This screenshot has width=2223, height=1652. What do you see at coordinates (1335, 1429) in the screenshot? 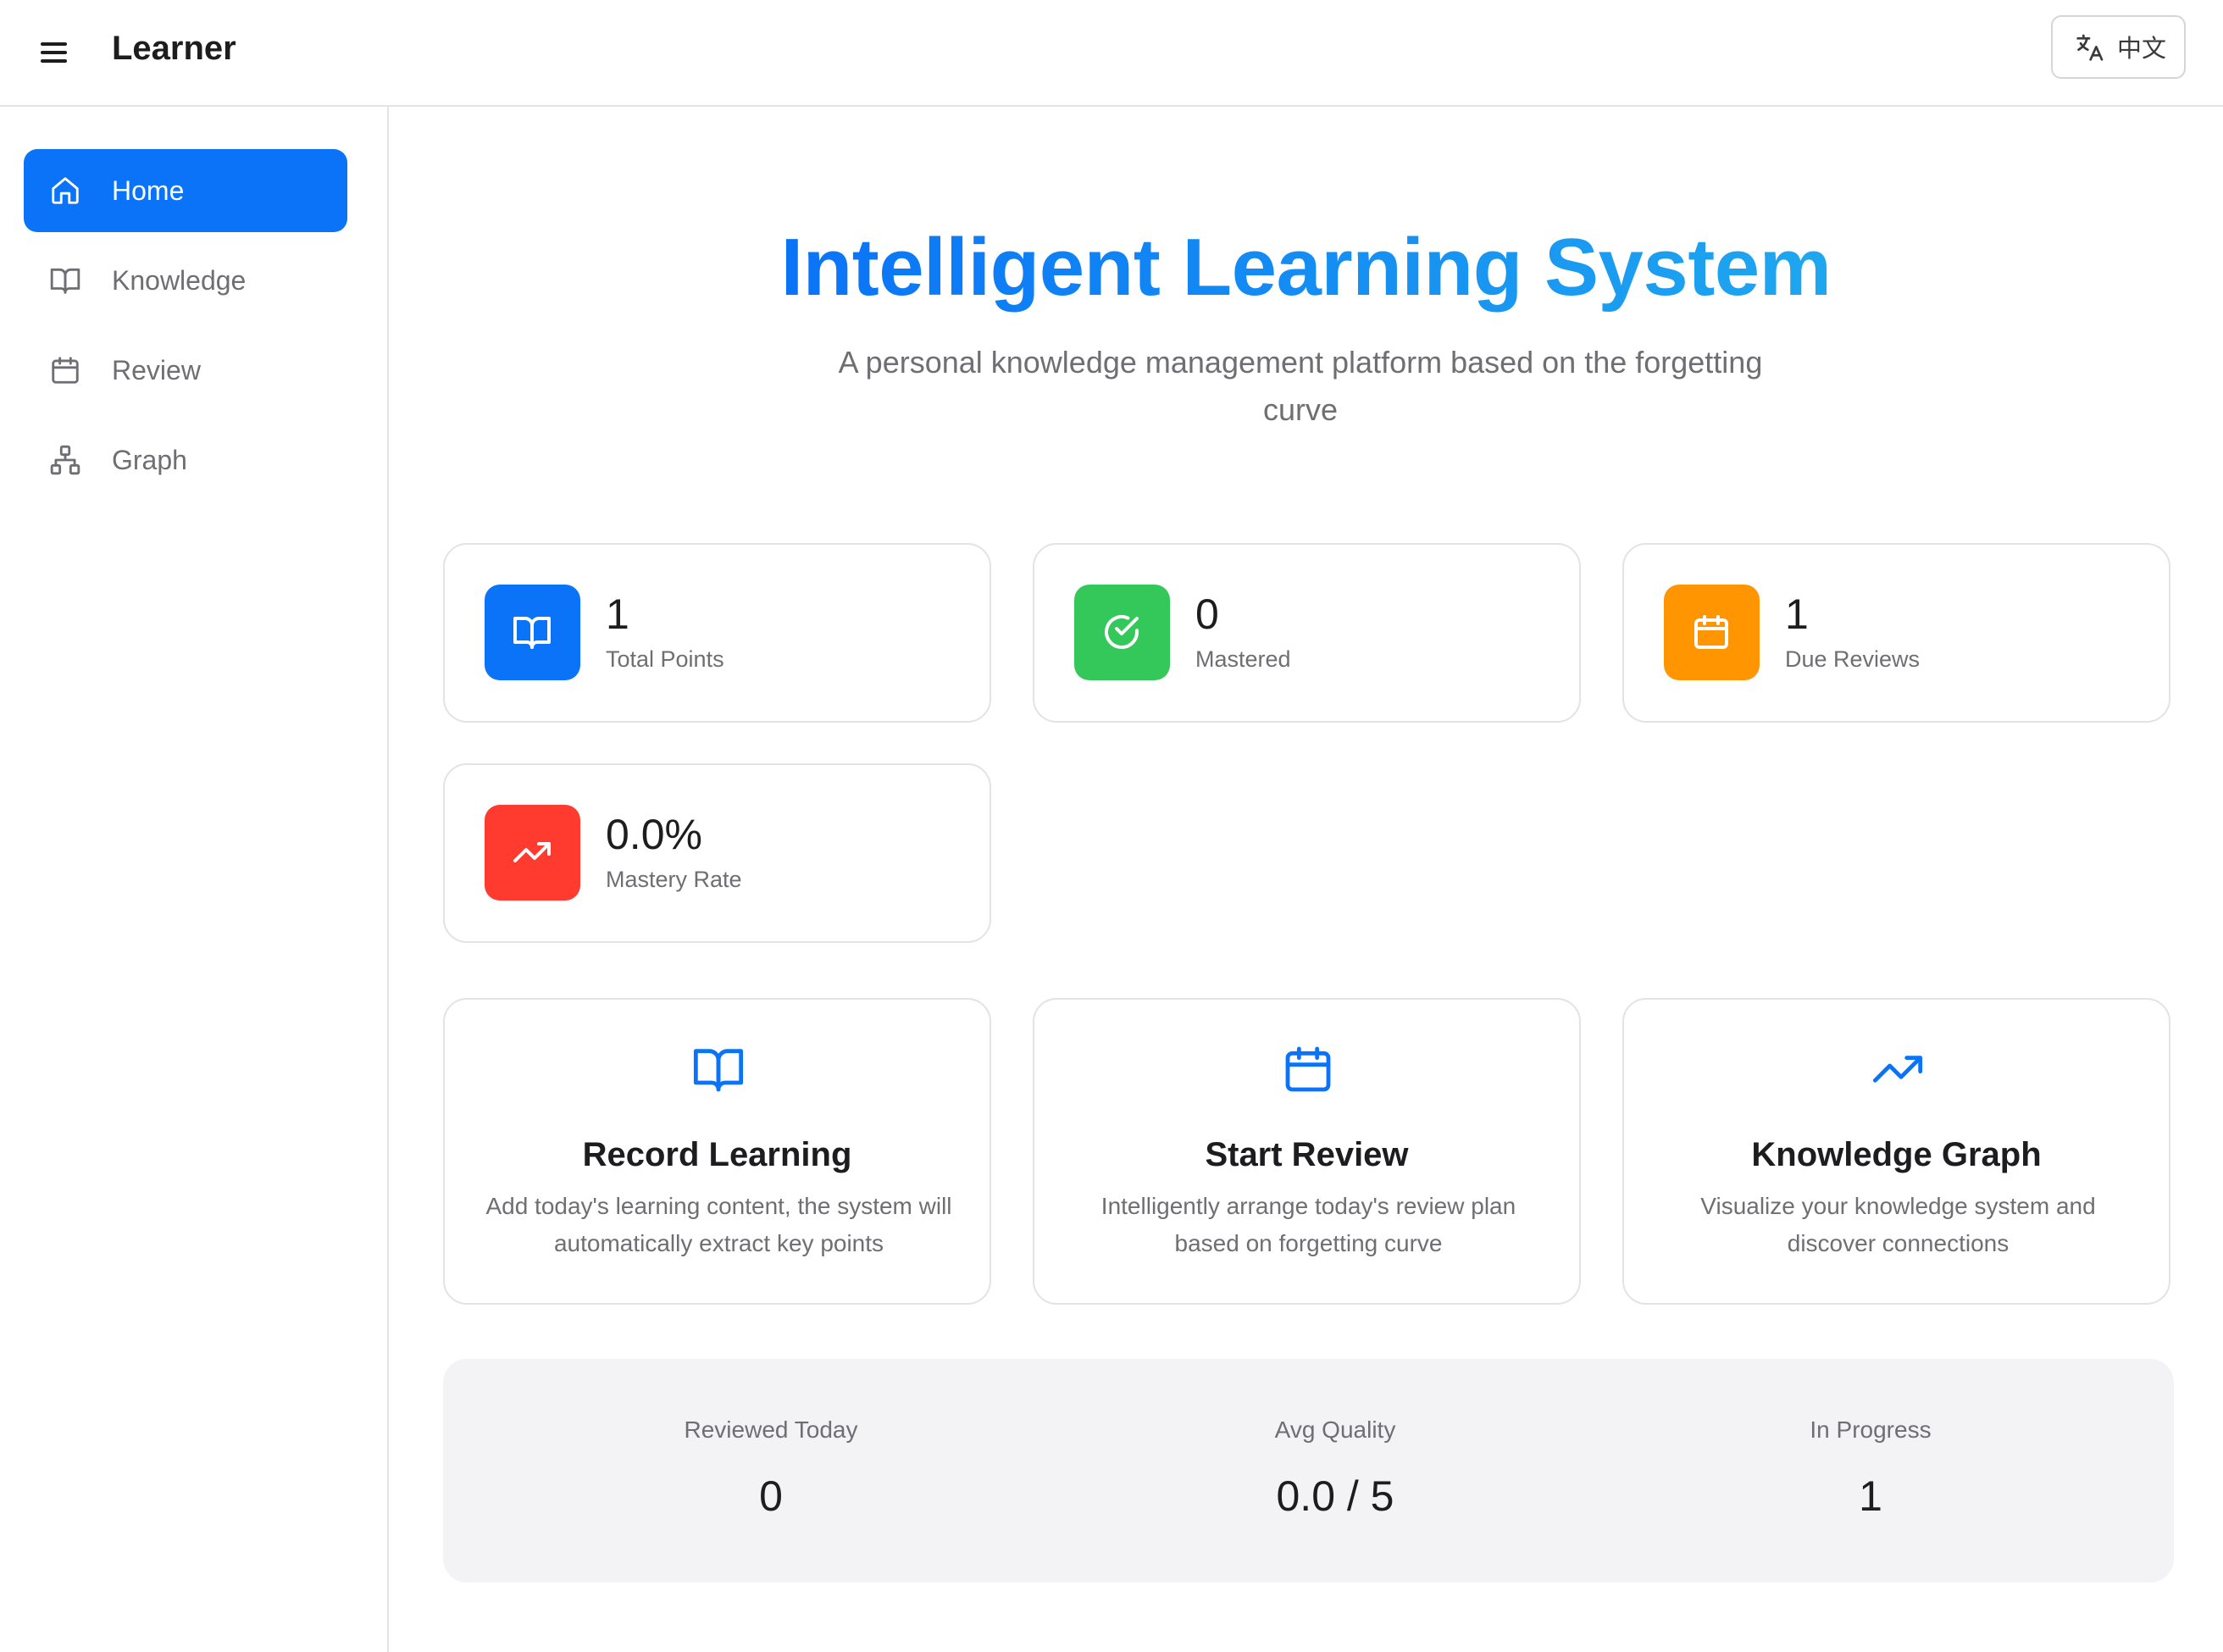
I see `summary-label: Avg Quality` at bounding box center [1335, 1429].